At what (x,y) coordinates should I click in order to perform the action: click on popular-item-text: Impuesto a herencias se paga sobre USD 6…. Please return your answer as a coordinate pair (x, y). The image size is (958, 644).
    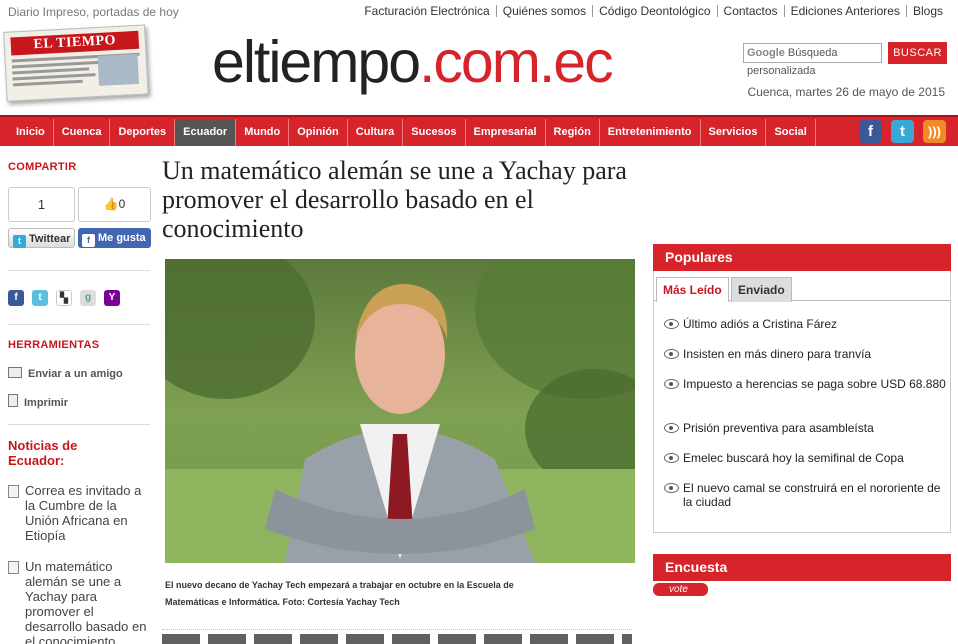
    Looking at the image, I should click on (814, 384).